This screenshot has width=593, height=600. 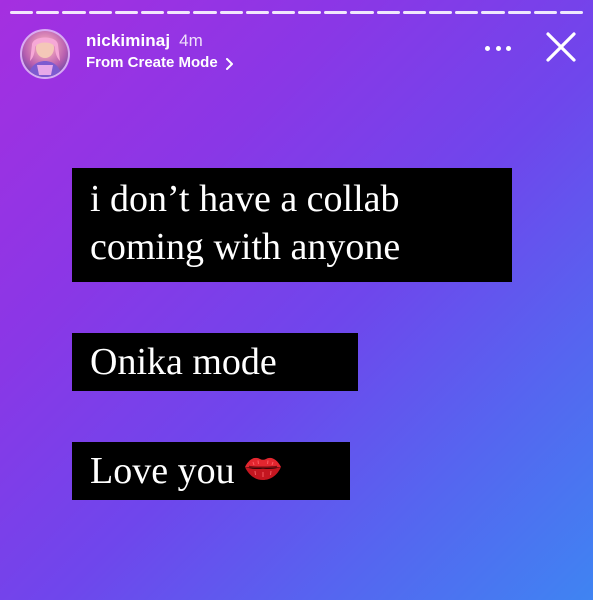 What do you see at coordinates (561, 47) in the screenshot?
I see `close-icon` at bounding box center [561, 47].